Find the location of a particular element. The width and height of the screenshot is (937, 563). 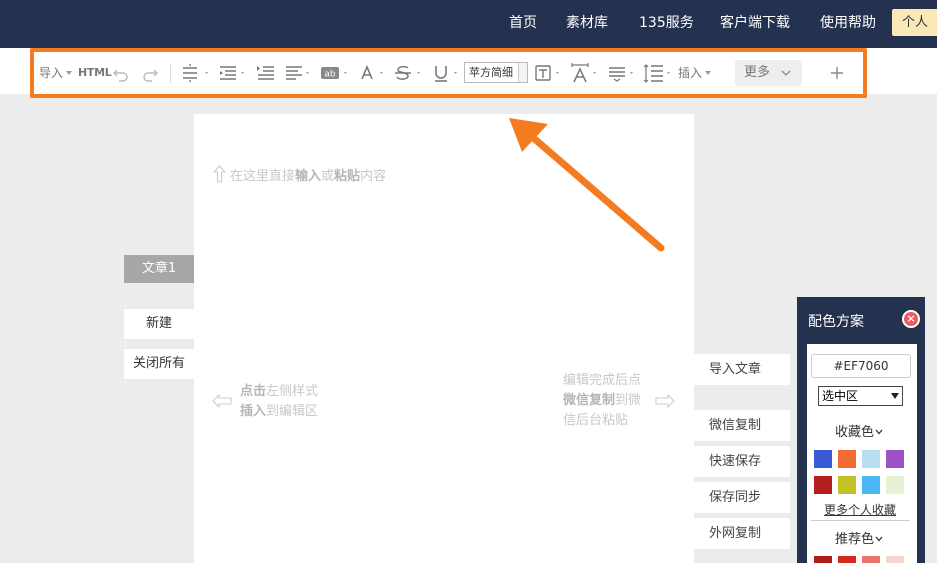

hex-color-input is located at coordinates (861, 366).